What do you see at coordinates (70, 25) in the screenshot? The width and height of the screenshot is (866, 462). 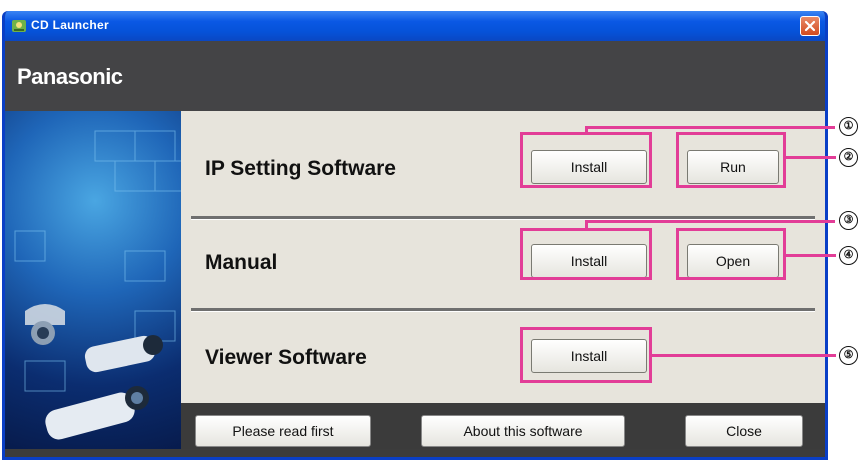 I see `window-title: CD Launcher` at bounding box center [70, 25].